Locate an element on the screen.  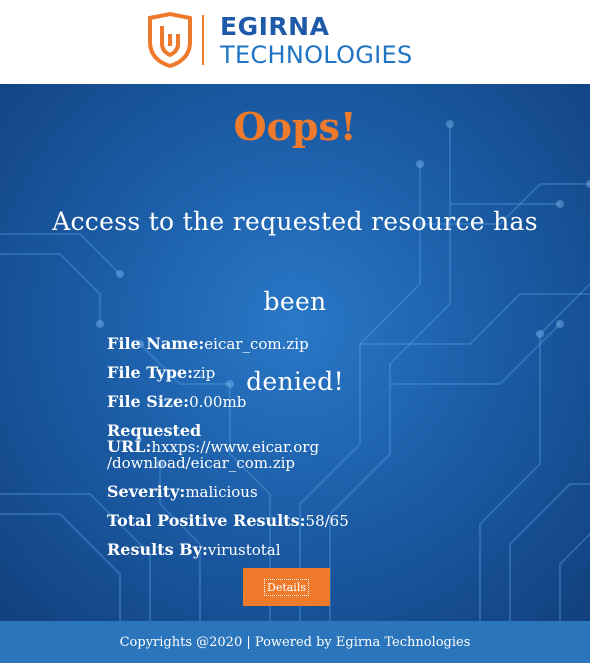
company-logo: EGIRNA TECHNOLOGIES is located at coordinates (279, 40).